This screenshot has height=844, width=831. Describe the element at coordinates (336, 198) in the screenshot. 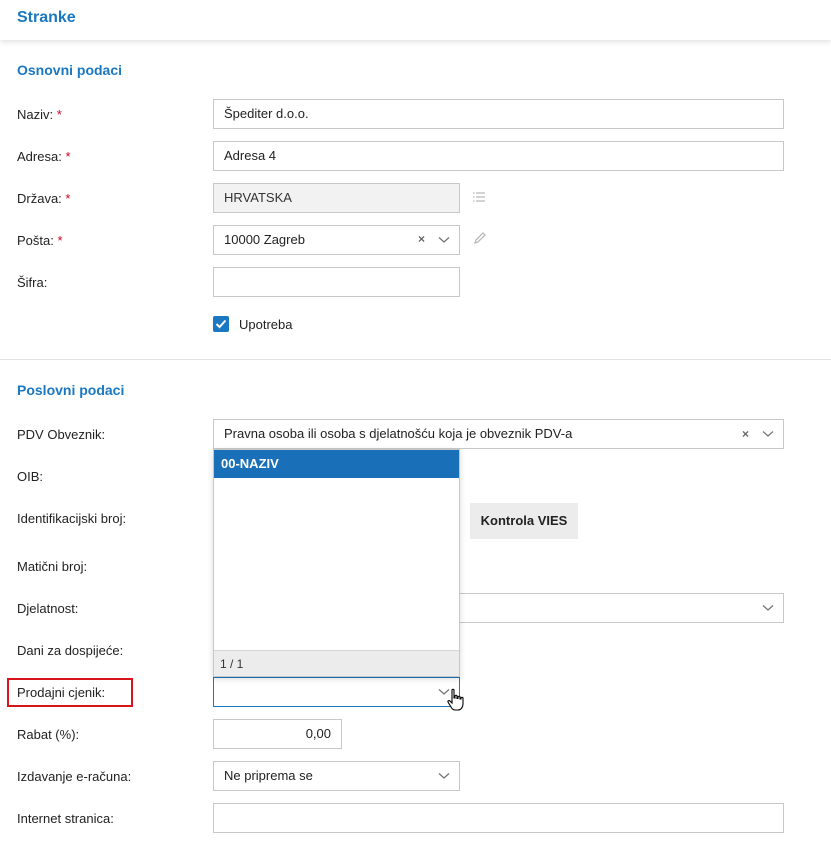

I see `drzava-input: HRVATSKA` at that location.